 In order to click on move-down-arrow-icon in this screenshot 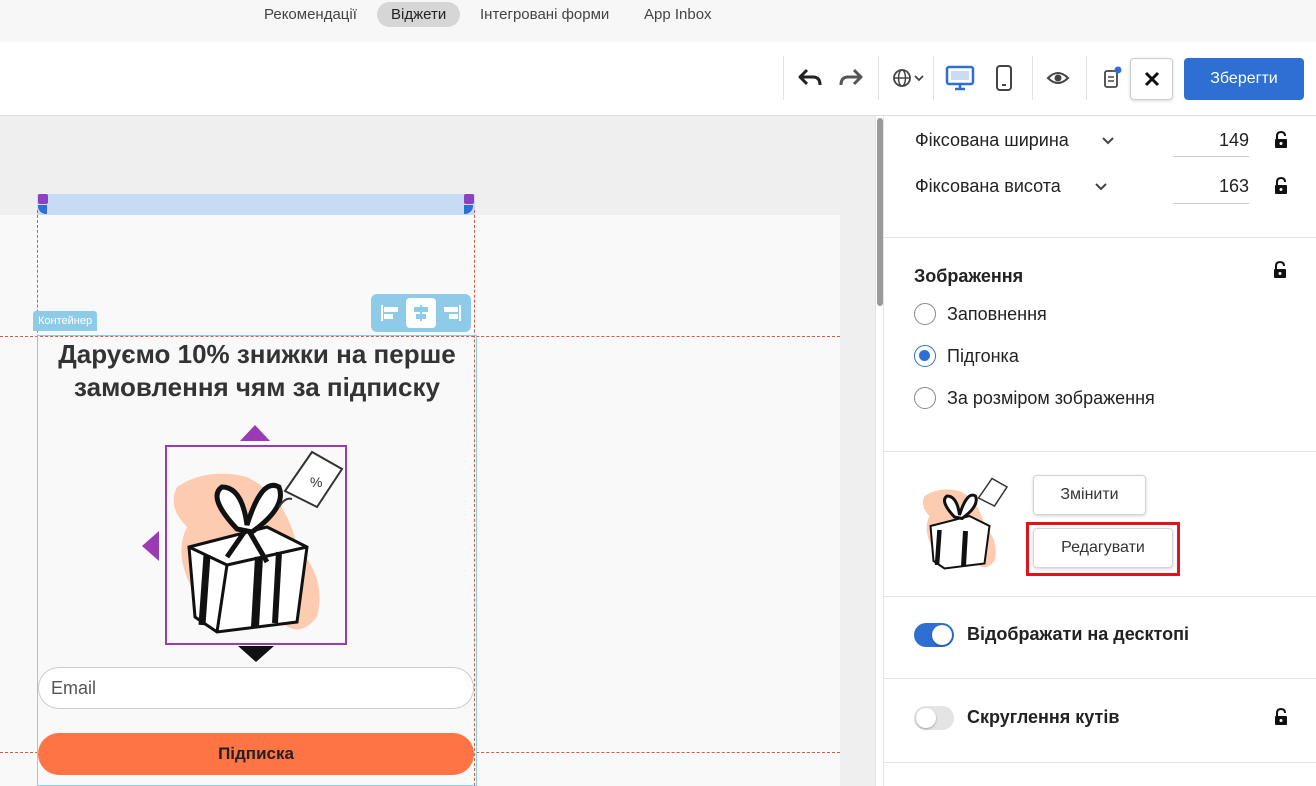, I will do `click(256, 654)`.